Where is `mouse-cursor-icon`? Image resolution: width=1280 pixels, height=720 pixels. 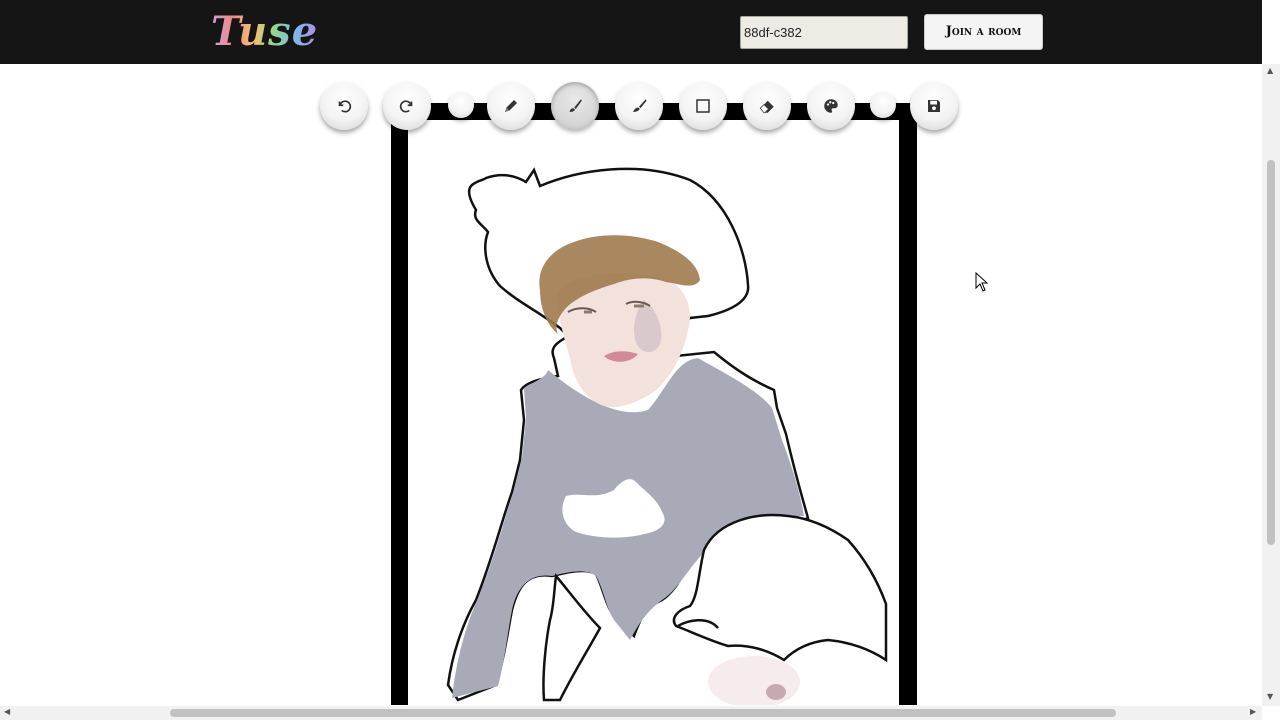 mouse-cursor-icon is located at coordinates (982, 282).